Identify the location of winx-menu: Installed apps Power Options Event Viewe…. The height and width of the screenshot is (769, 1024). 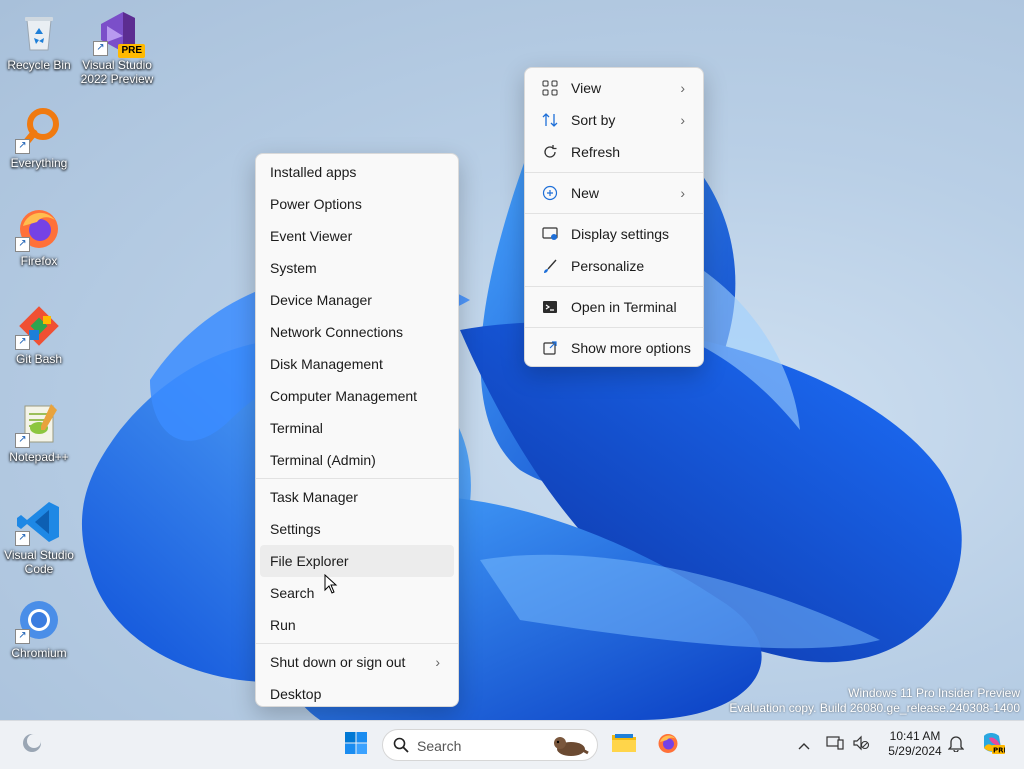
(357, 430).